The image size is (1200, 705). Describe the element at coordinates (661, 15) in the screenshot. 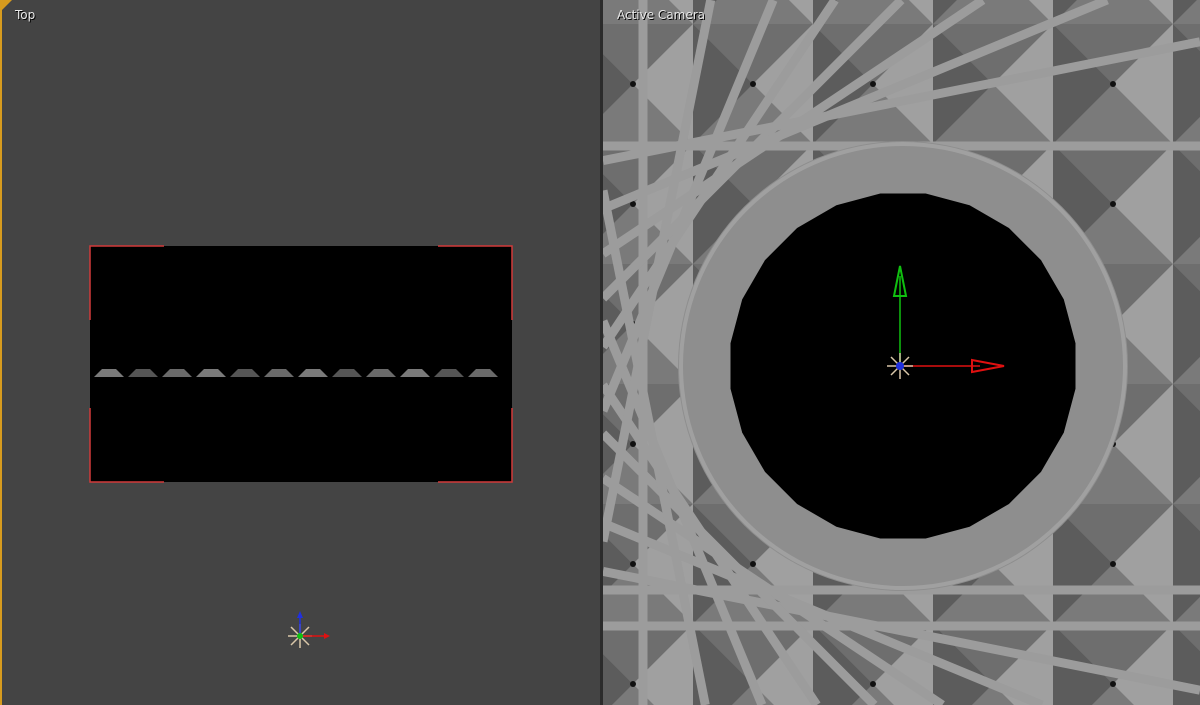

I see `viewport-label-active-camera: Active Camera` at that location.